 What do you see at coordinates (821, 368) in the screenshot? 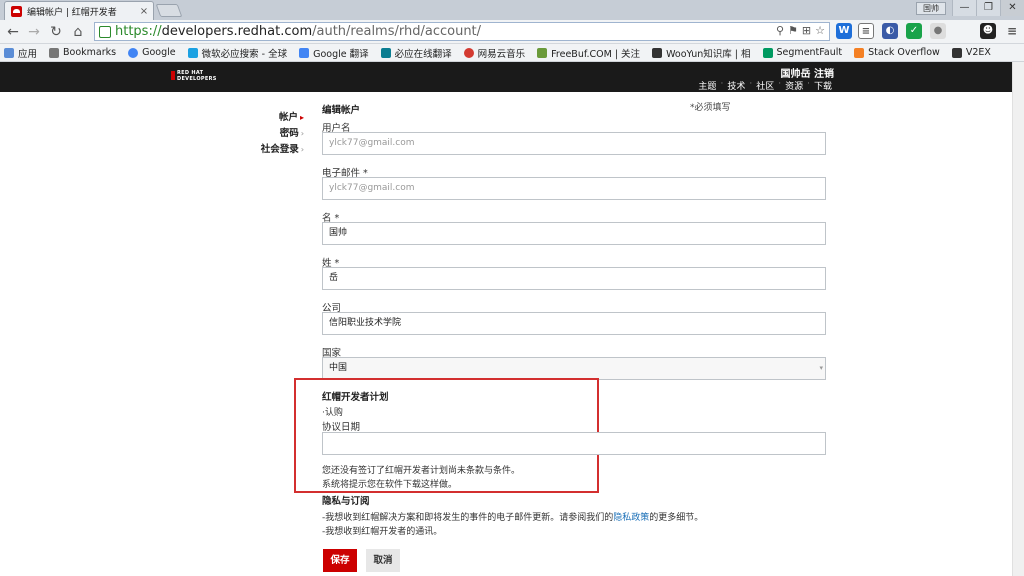
I see `dropdown-caret-icon: ▾` at bounding box center [821, 368].